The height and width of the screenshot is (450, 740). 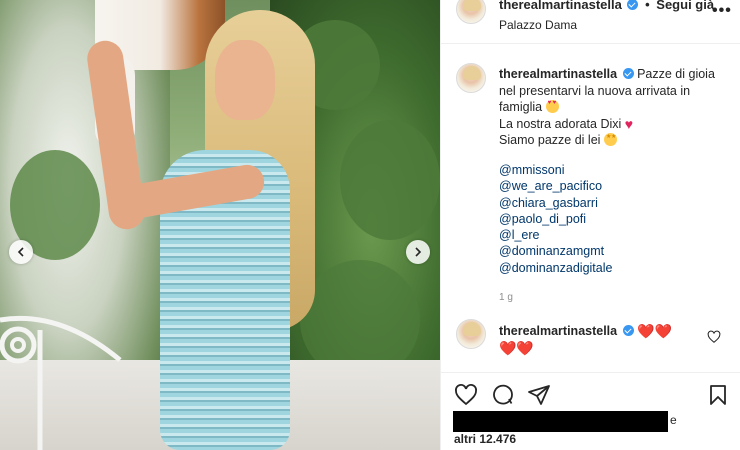 I want to click on caption-line-2: La nostra adorata Dixi, so click(x=560, y=123).